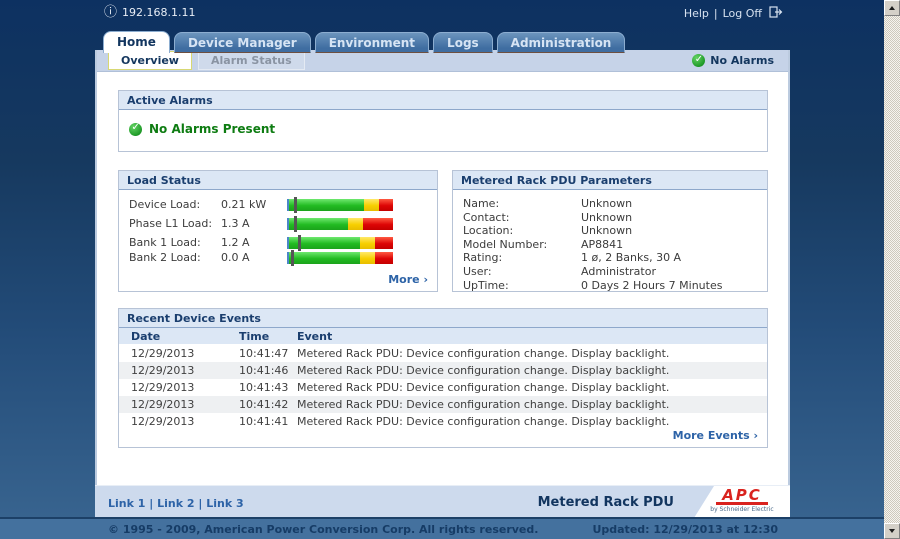 The image size is (900, 539). I want to click on footer-link-3: Link 3, so click(224, 503).